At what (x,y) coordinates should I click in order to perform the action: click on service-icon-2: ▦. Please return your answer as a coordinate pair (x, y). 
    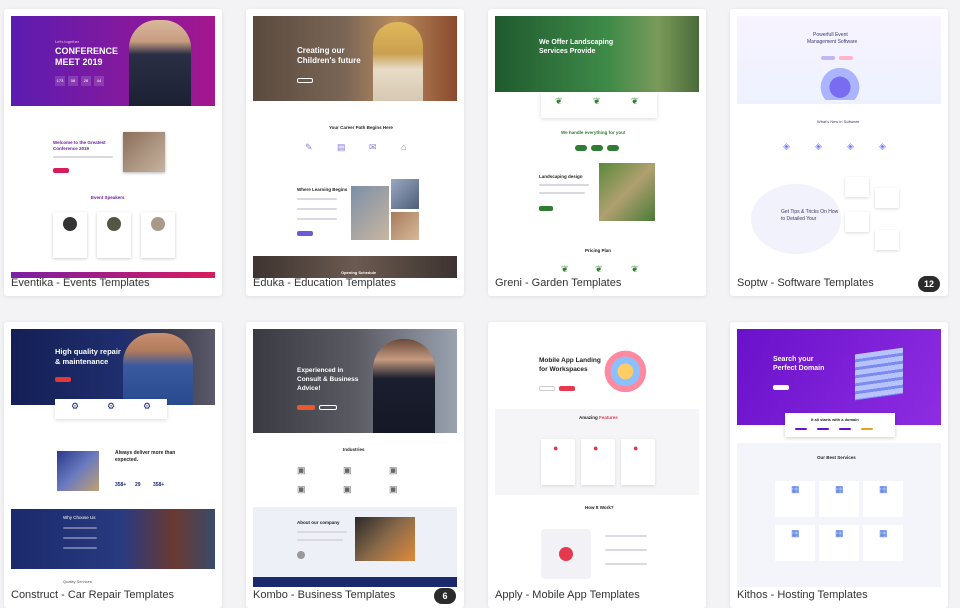
    Looking at the image, I should click on (839, 489).